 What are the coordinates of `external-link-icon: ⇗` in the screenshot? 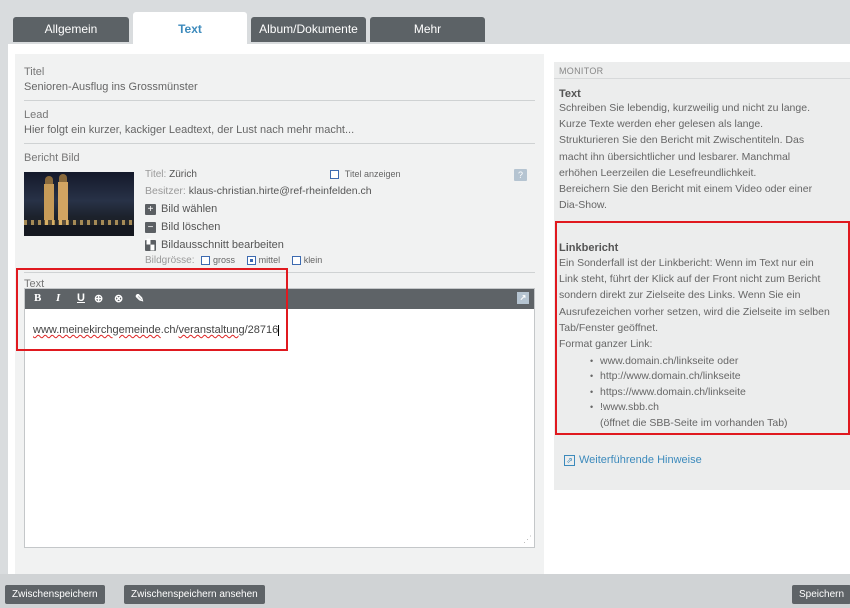 It's located at (569, 460).